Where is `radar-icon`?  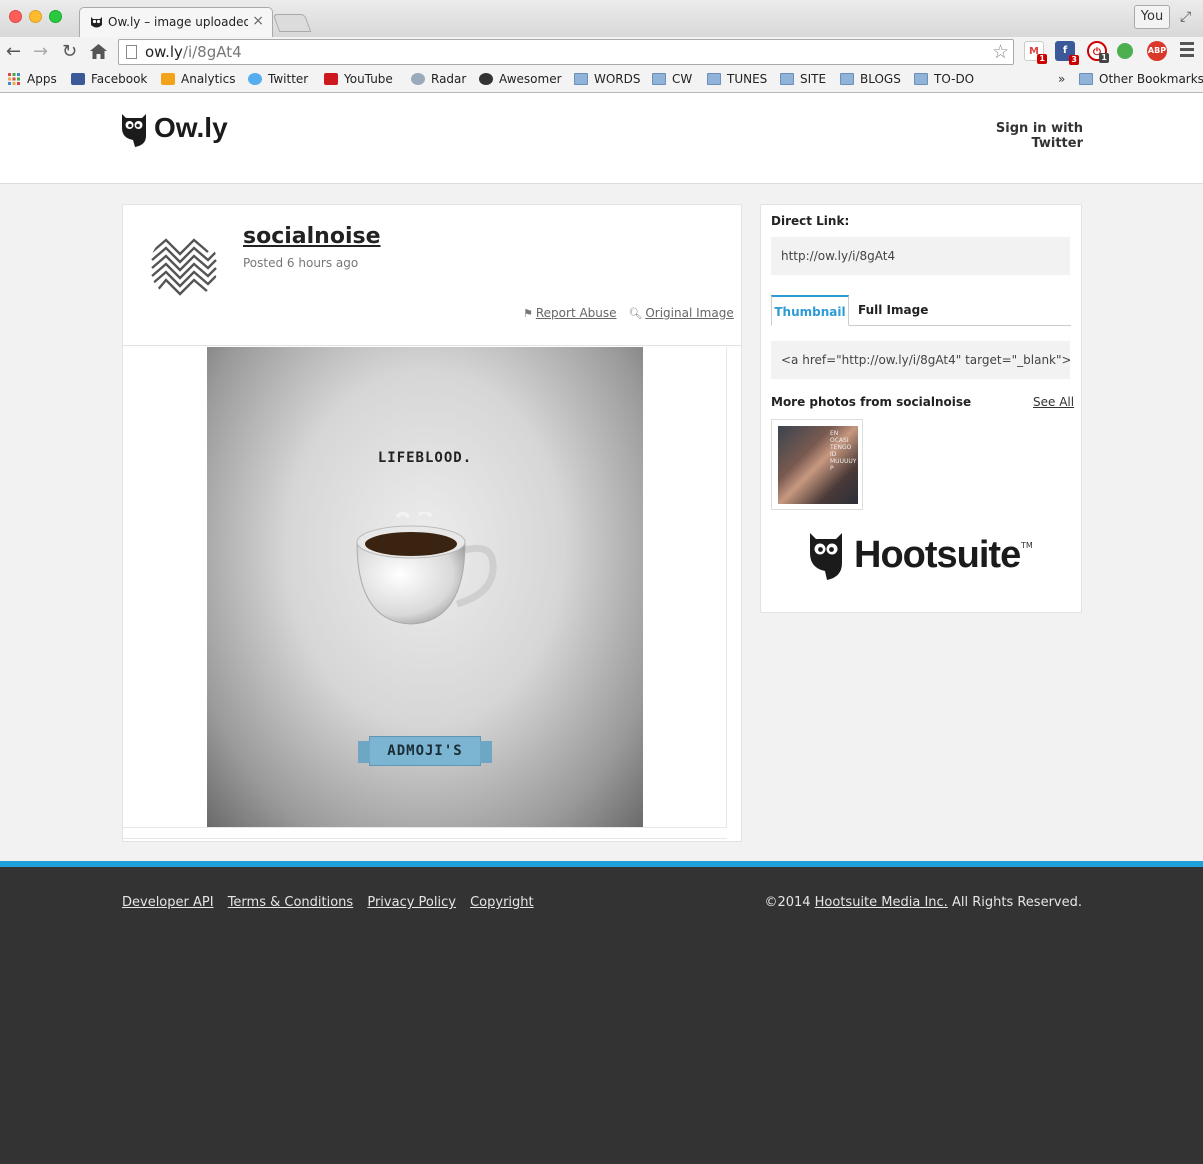 radar-icon is located at coordinates (418, 79).